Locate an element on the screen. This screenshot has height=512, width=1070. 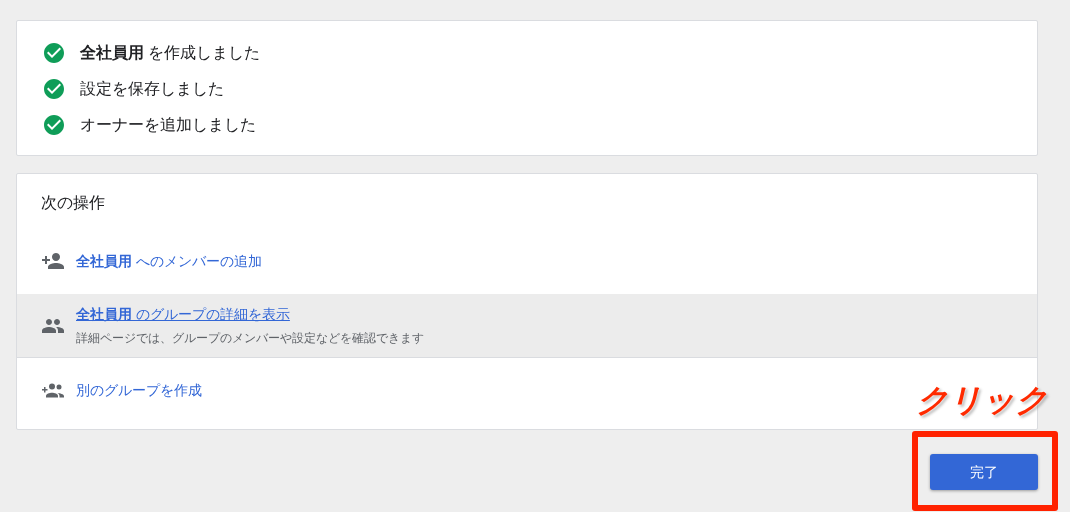
result-text: 全社員用 を作成しました is located at coordinates (170, 53).